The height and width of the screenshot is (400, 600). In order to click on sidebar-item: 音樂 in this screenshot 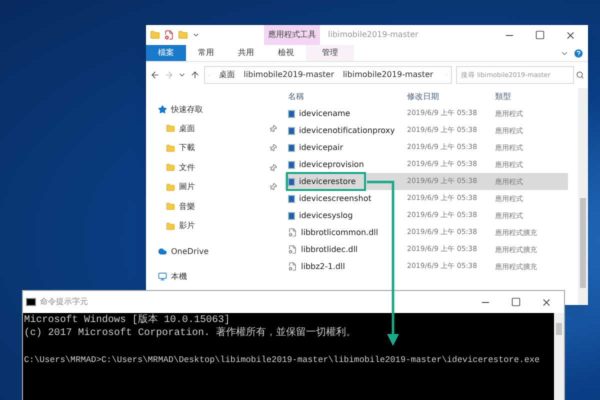, I will do `click(215, 206)`.